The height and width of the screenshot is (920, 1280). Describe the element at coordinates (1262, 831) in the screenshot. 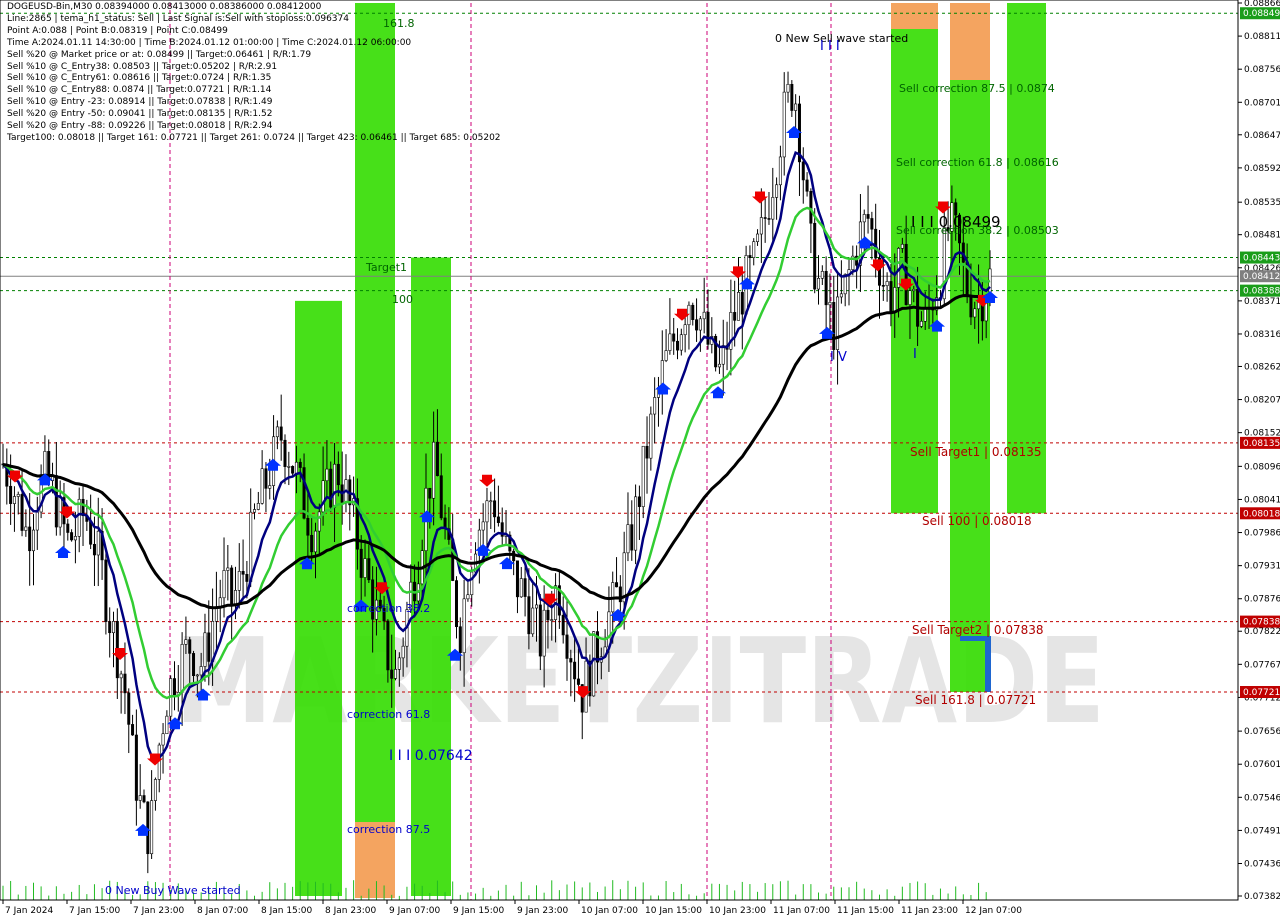

I see `price-tick-label: 0.07491` at that location.